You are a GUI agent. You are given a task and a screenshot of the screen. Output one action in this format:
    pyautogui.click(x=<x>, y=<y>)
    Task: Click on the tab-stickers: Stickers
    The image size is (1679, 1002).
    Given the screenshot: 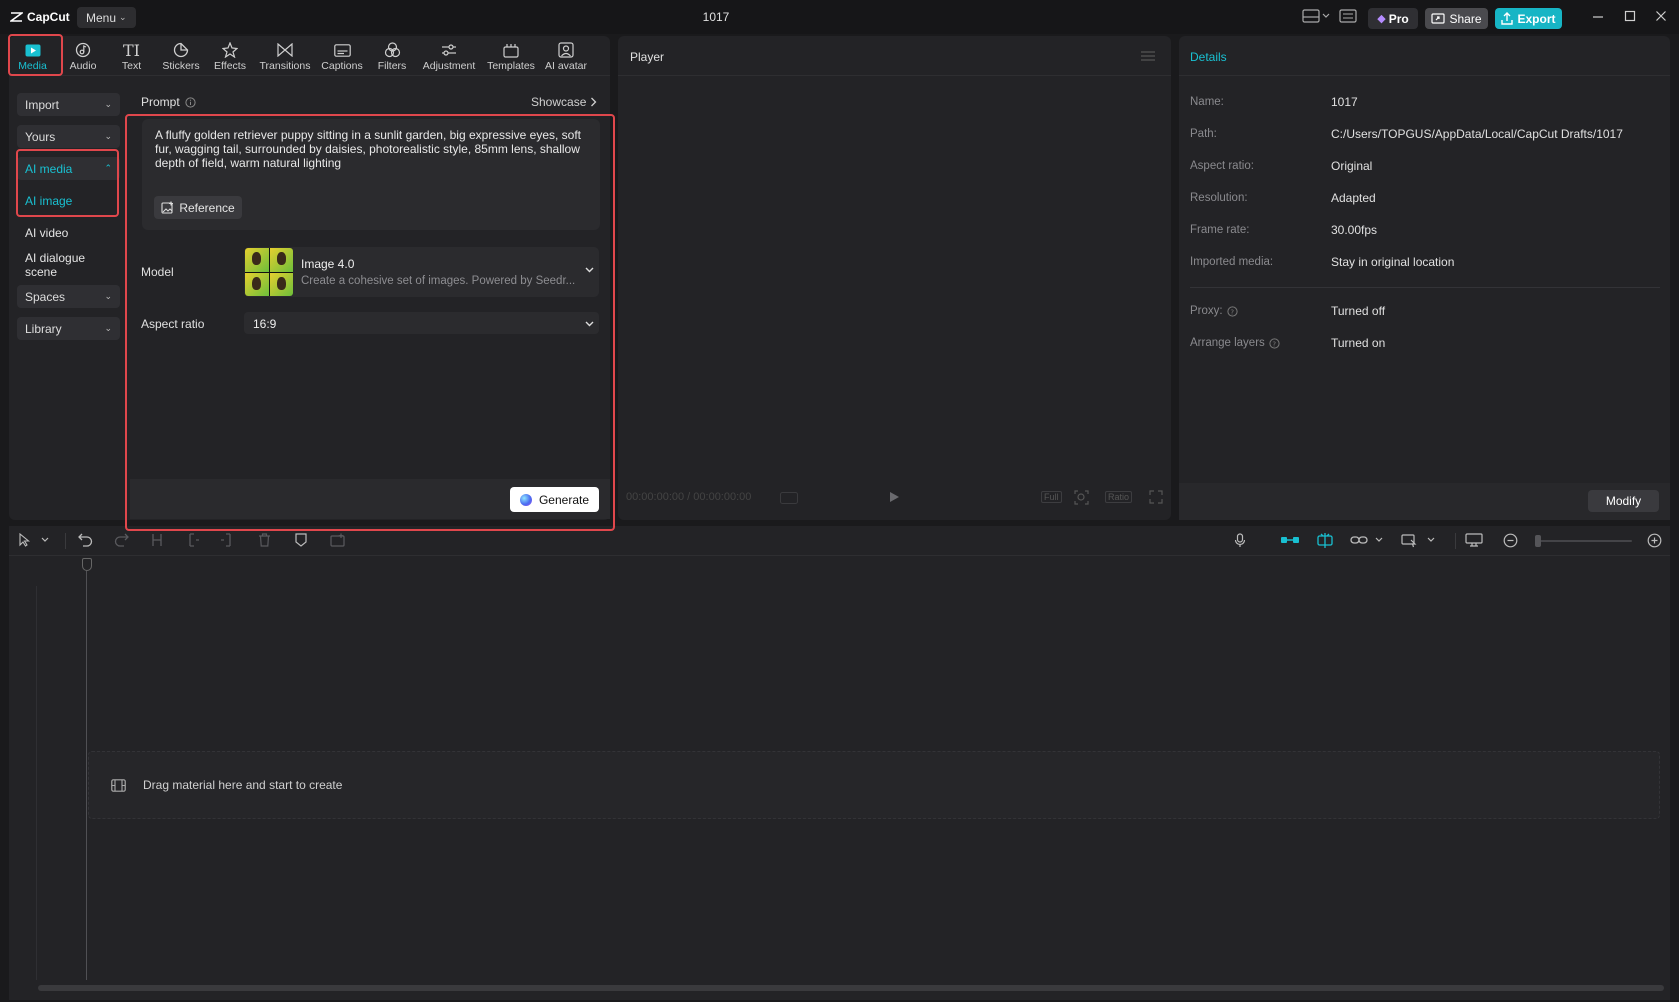 What is the action you would take?
    pyautogui.click(x=181, y=56)
    